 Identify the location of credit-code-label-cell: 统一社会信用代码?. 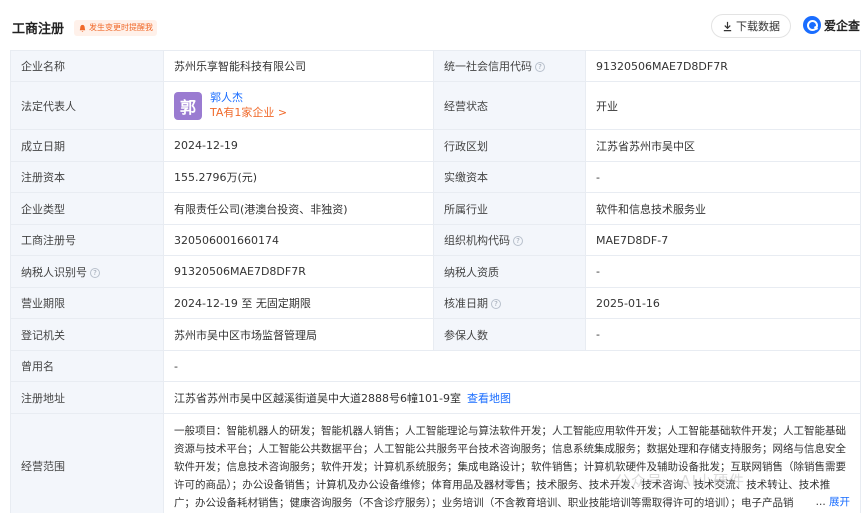
(509, 66).